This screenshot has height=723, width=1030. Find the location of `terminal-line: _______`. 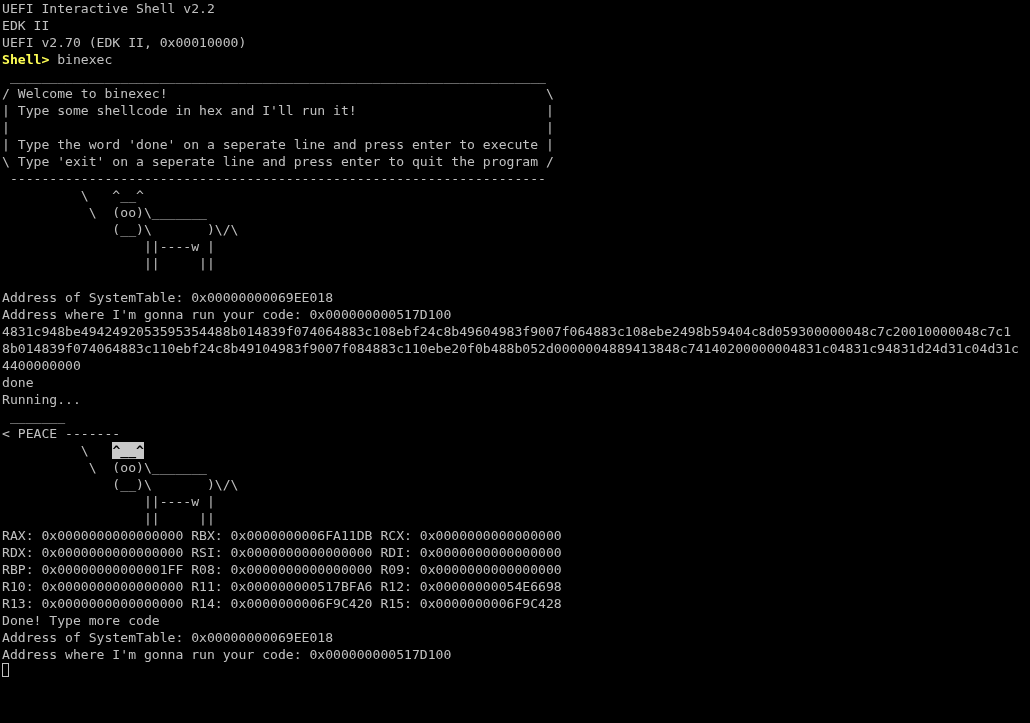

terminal-line: _______ is located at coordinates (37, 416).